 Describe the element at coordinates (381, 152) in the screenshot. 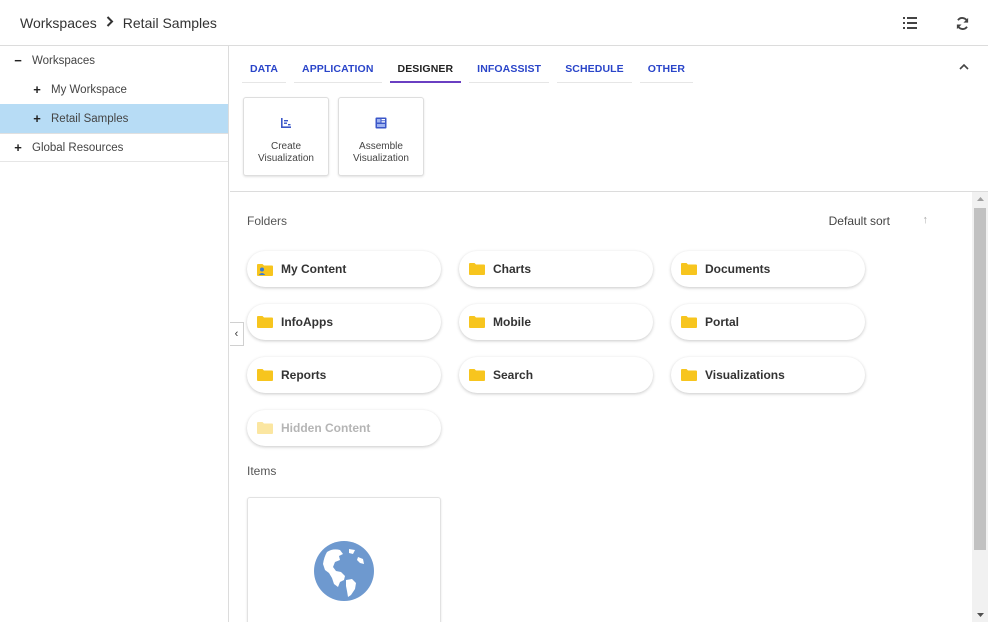

I see `tool-label: Assemble Visualization` at that location.